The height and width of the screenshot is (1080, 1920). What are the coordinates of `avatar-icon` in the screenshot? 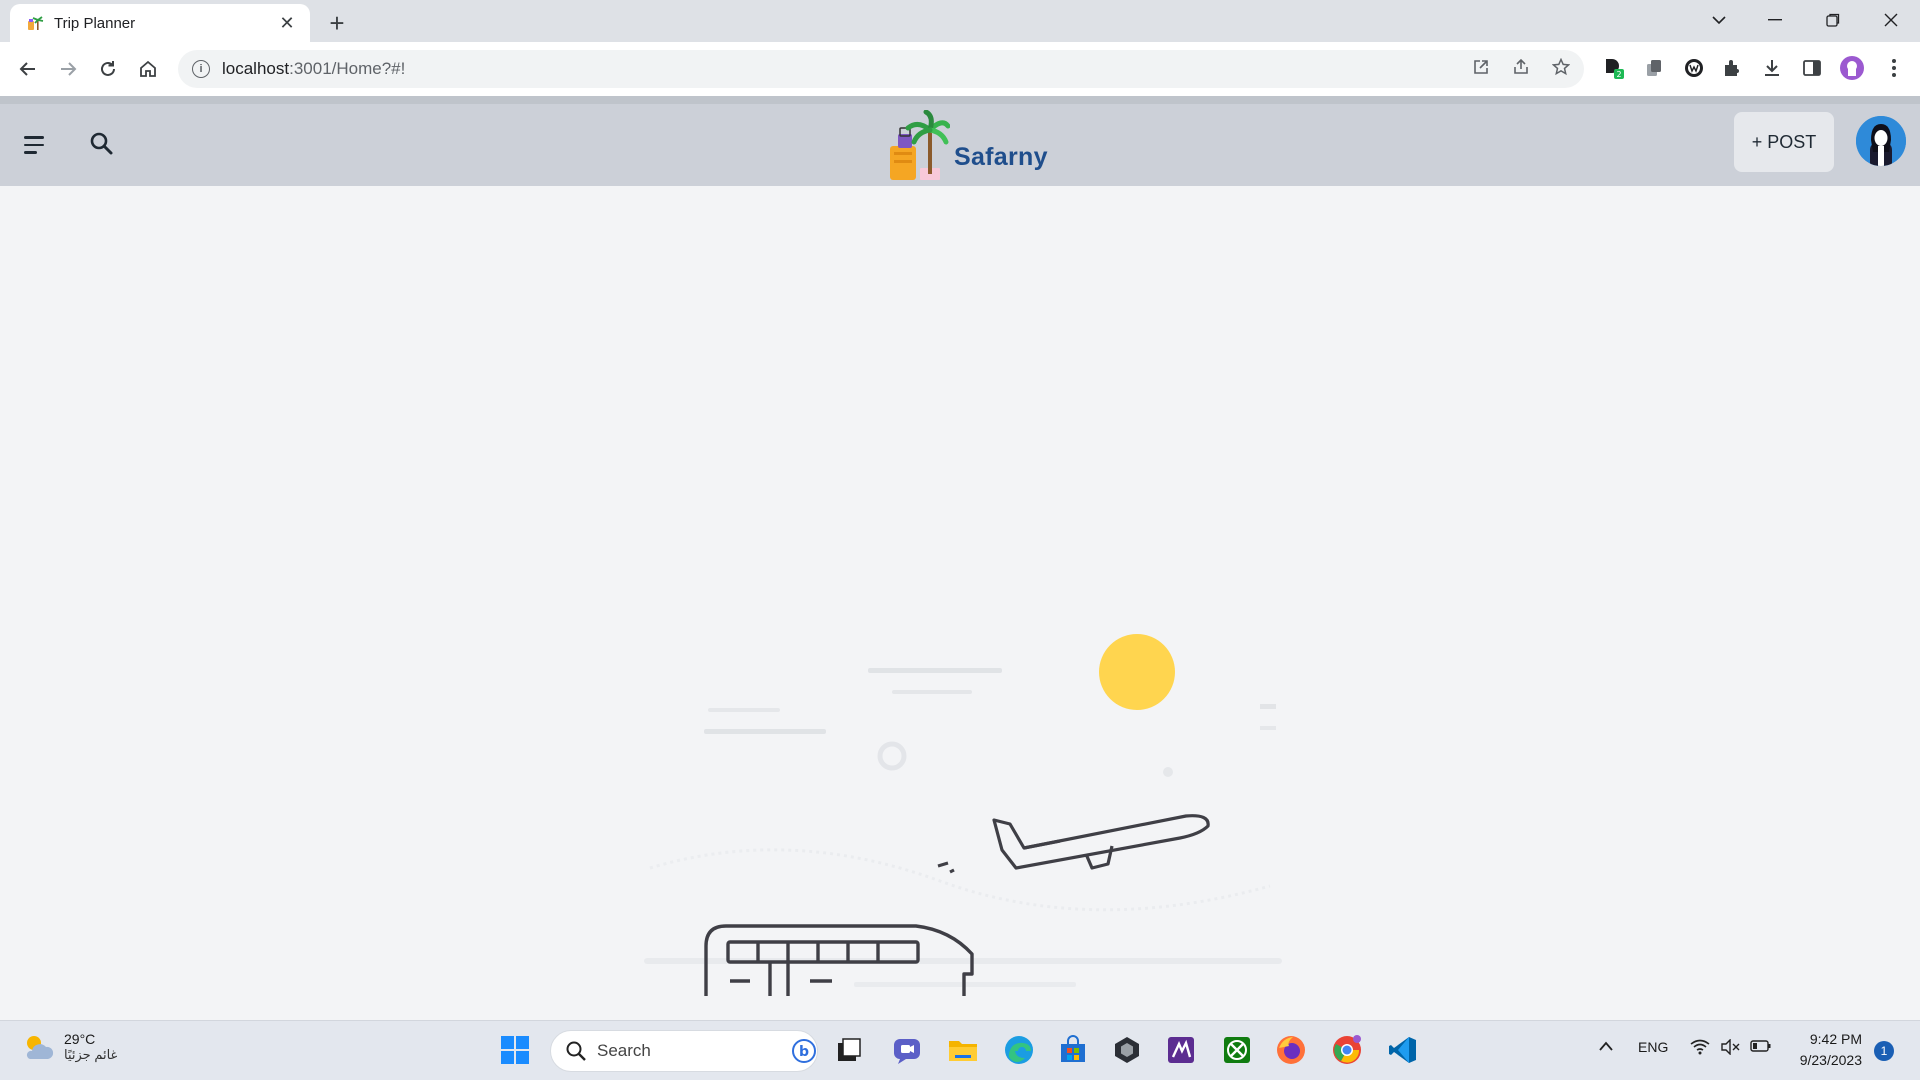 It's located at (1881, 141).